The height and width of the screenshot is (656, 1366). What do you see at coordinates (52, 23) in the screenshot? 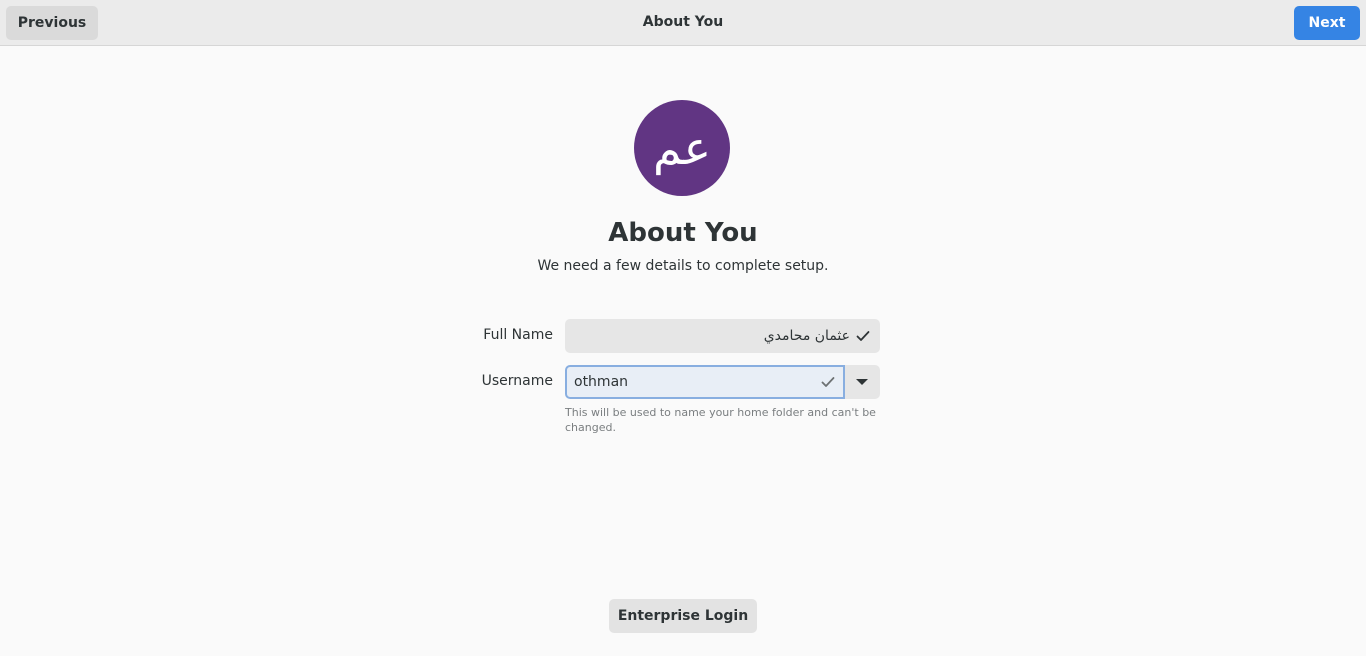
I see `previous-button: Previous` at bounding box center [52, 23].